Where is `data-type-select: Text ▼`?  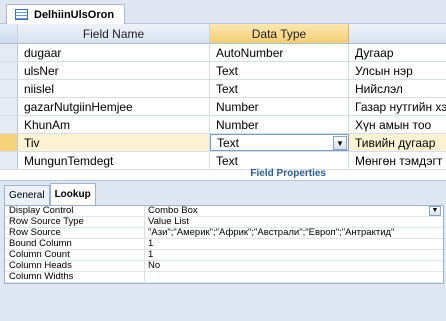
data-type-select: Text ▼ is located at coordinates (279, 142).